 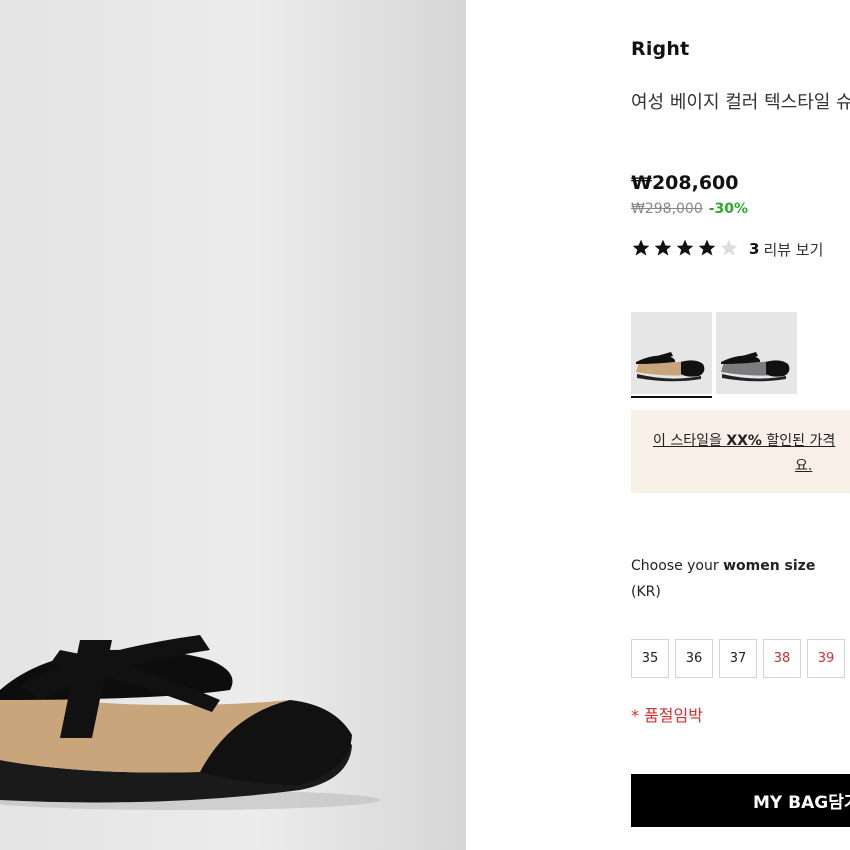 I want to click on promo-text-percent: XX%, so click(x=744, y=441).